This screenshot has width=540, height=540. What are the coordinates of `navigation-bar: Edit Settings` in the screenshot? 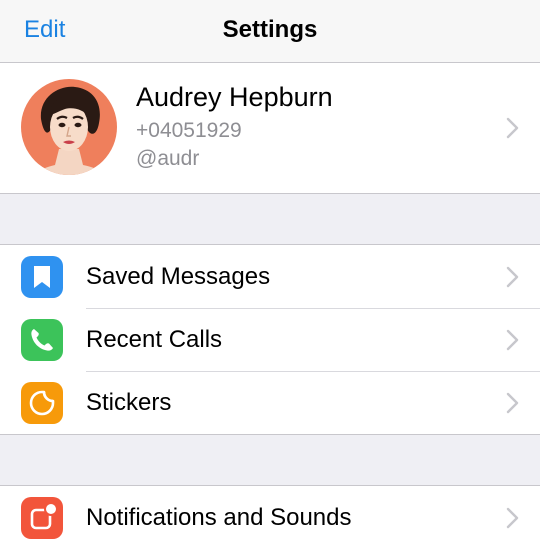 It's located at (270, 31).